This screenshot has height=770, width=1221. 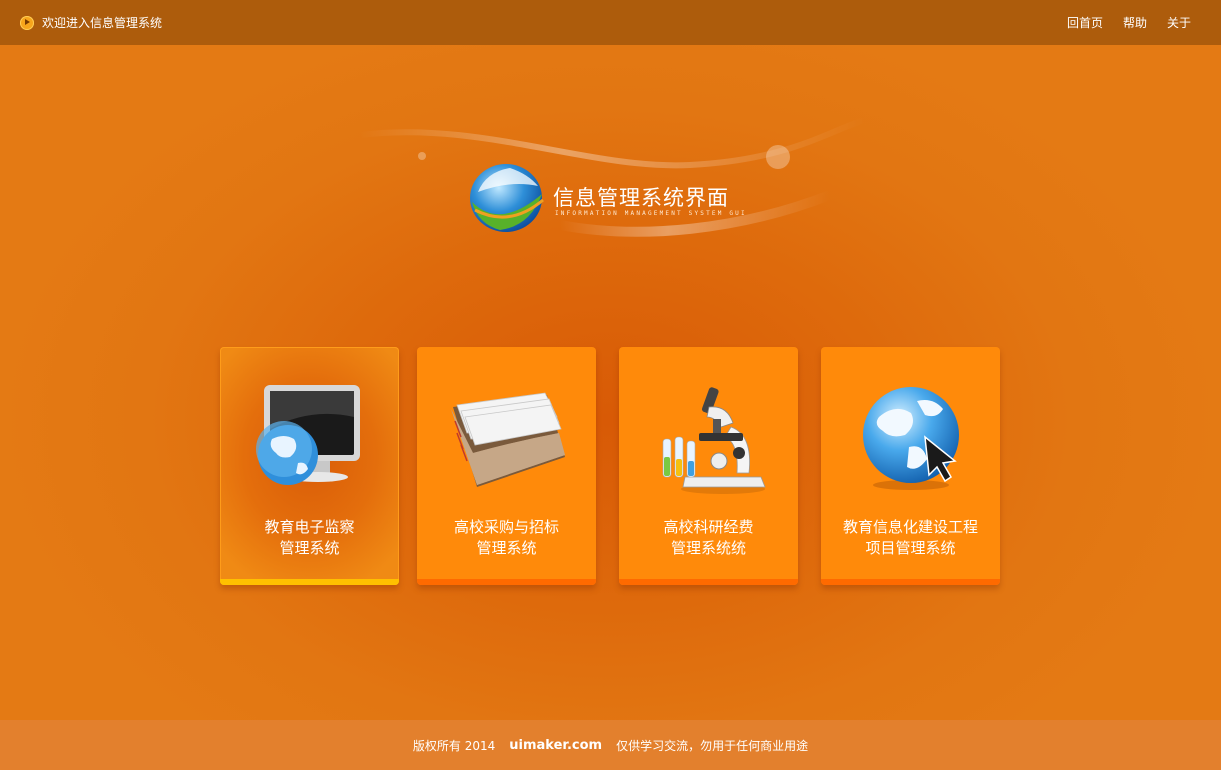 I want to click on card-title: 教育信息化建设工程 项目管理系统, so click(x=910, y=537).